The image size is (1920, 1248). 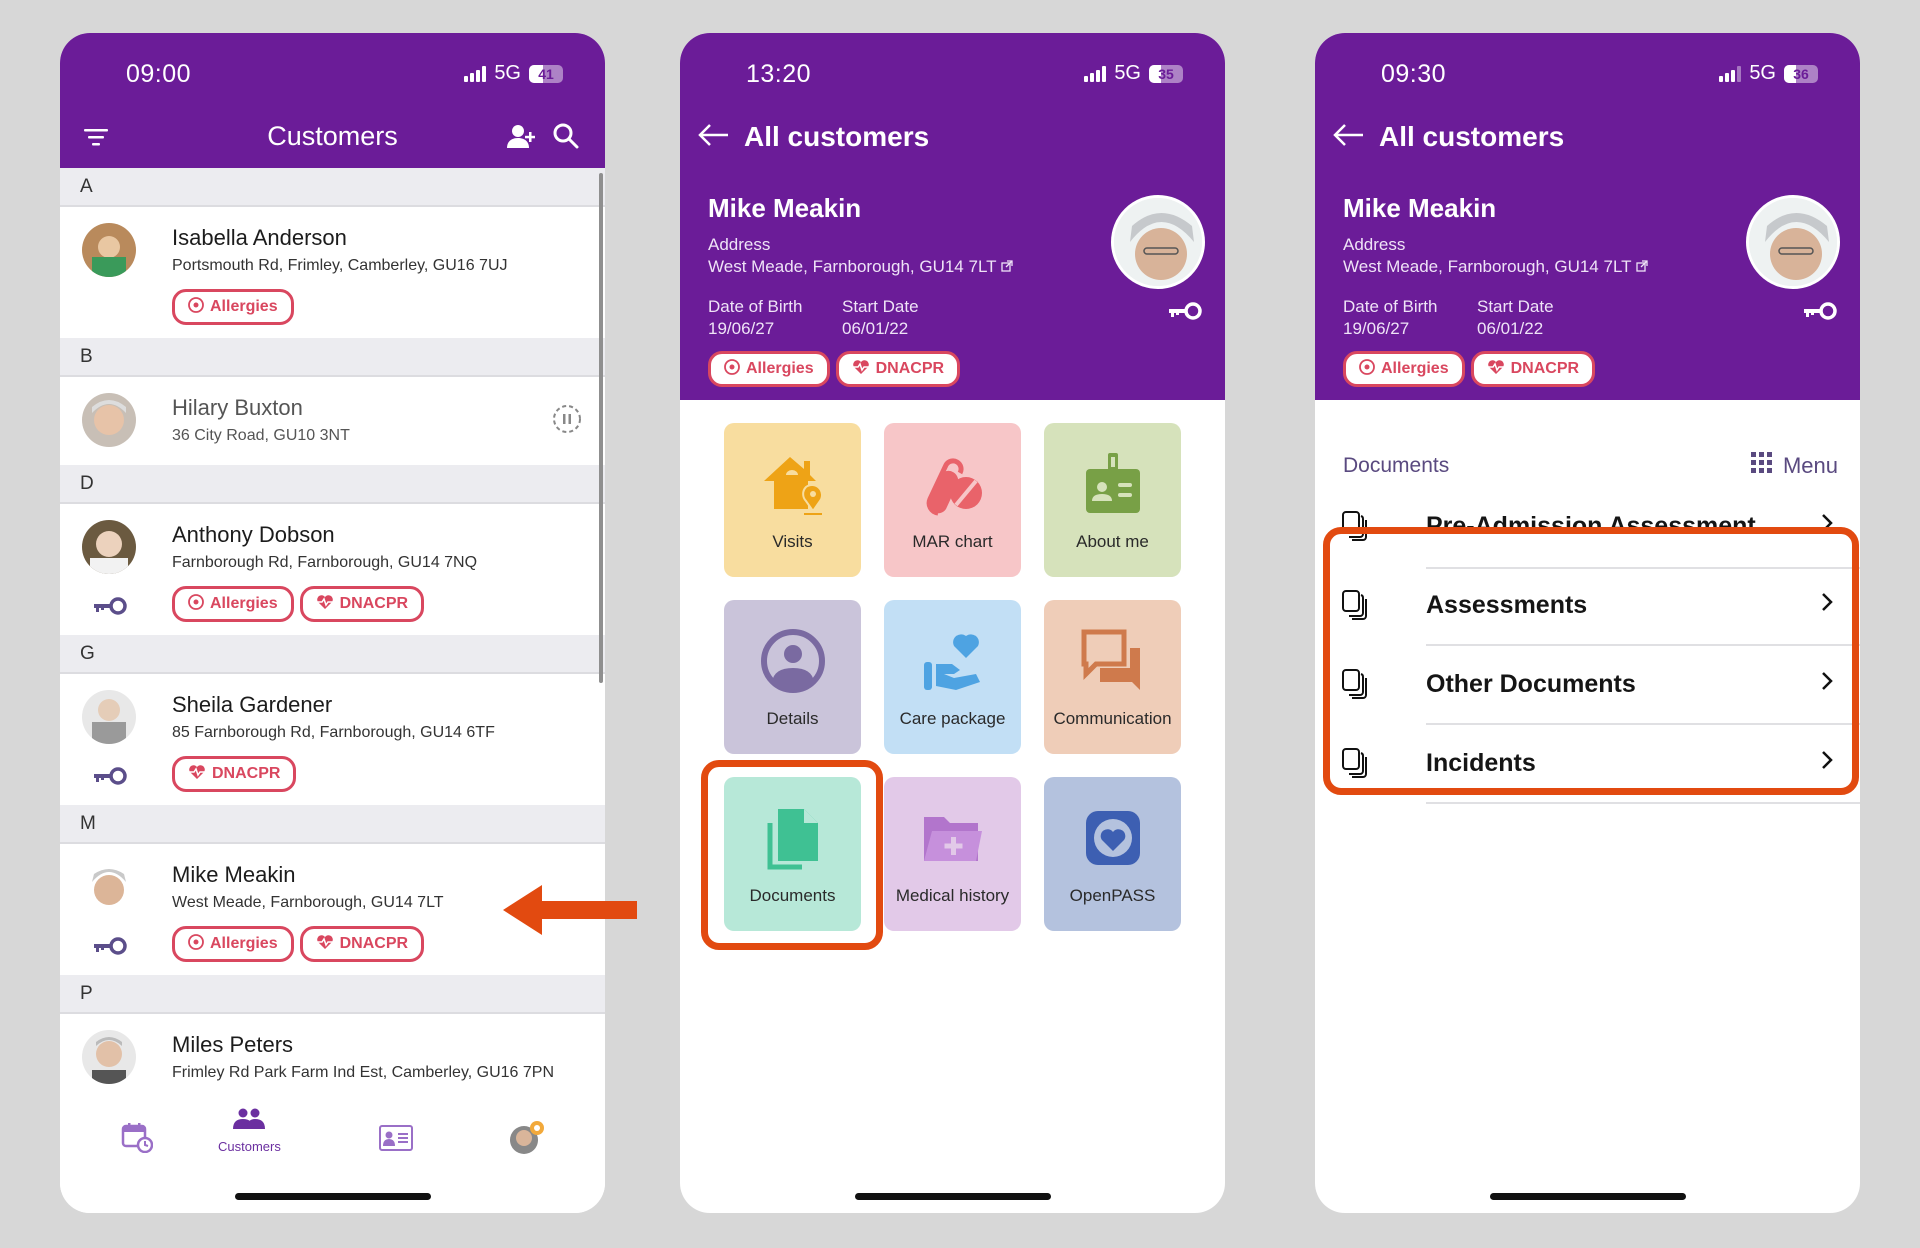 I want to click on tile-communication: Communication, so click(x=1112, y=677).